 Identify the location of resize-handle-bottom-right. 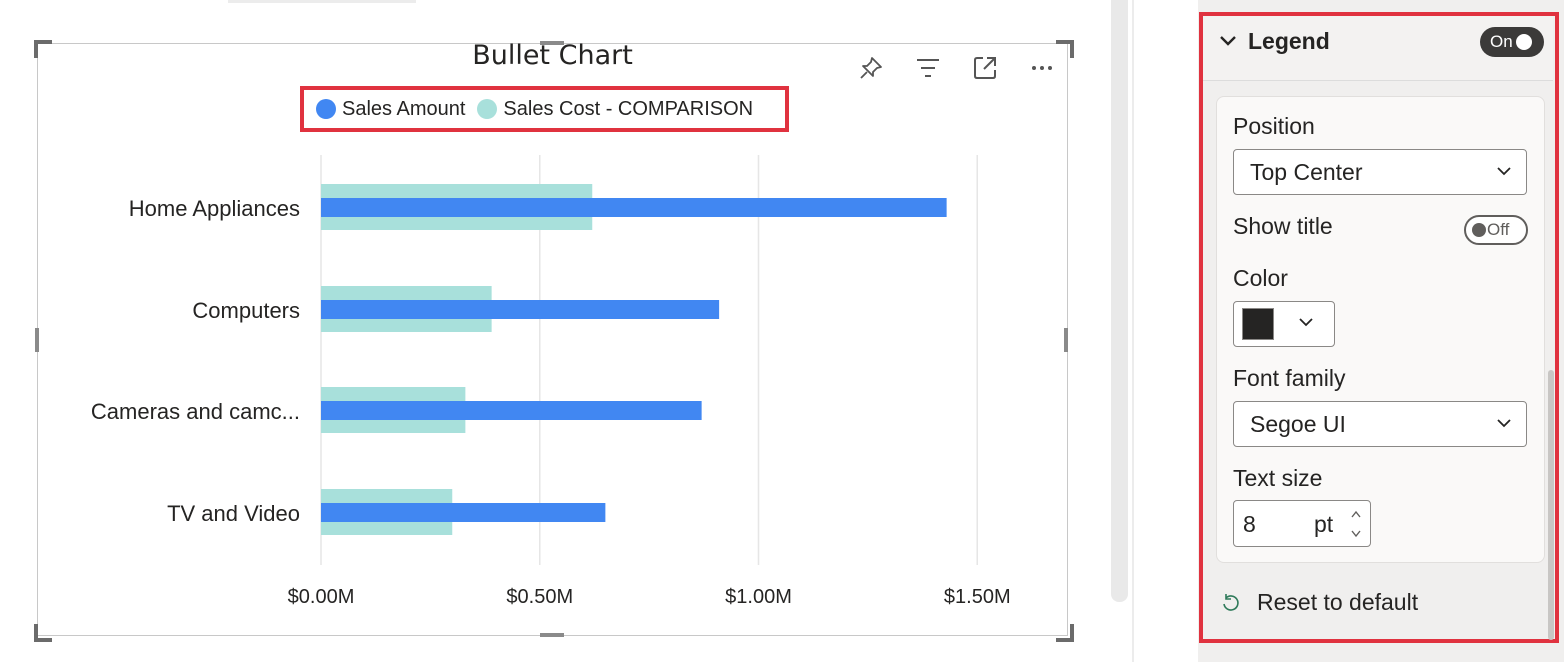
(1065, 633).